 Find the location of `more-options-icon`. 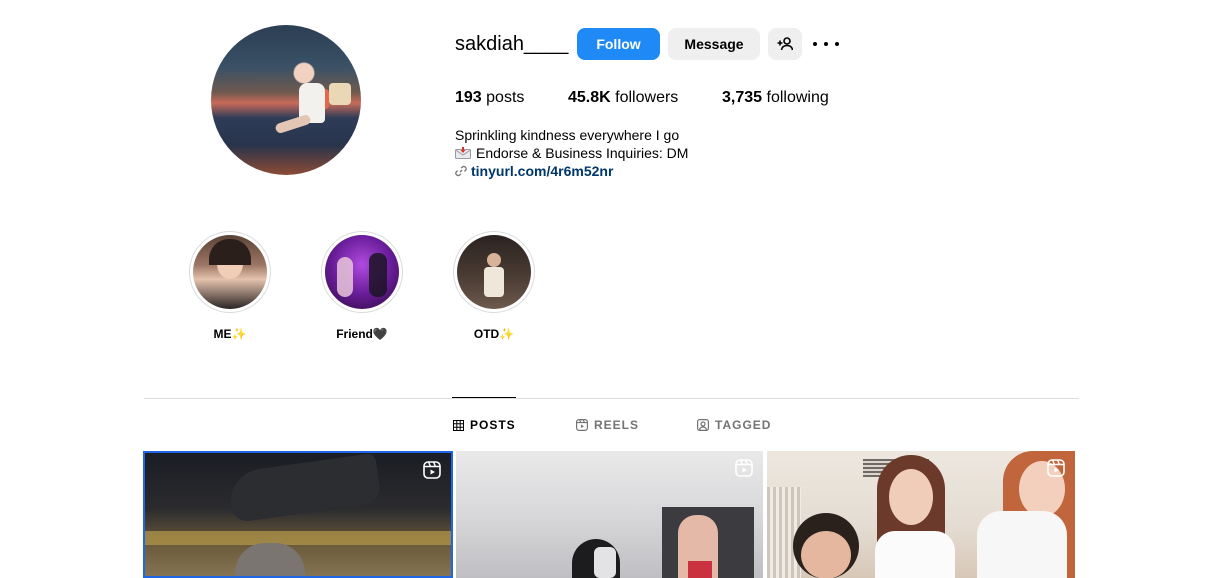

more-options-icon is located at coordinates (826, 44).